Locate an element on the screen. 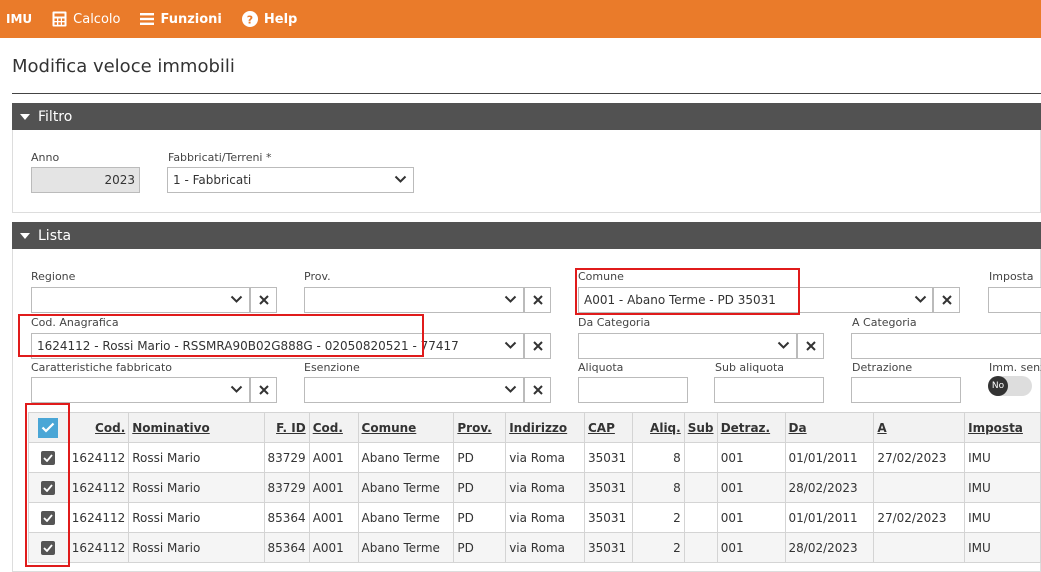 The width and height of the screenshot is (1041, 572). da-categoria-label: Da Categoria is located at coordinates (614, 322).